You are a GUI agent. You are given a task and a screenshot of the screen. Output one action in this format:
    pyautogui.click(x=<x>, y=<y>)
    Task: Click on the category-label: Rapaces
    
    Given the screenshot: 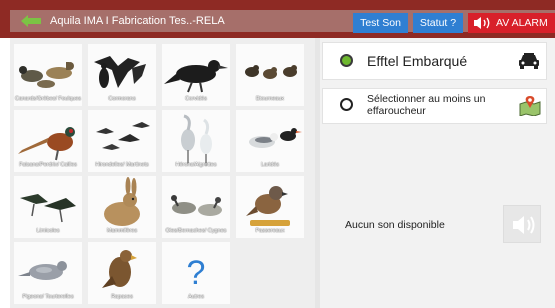 What is the action you would take?
    pyautogui.click(x=122, y=297)
    